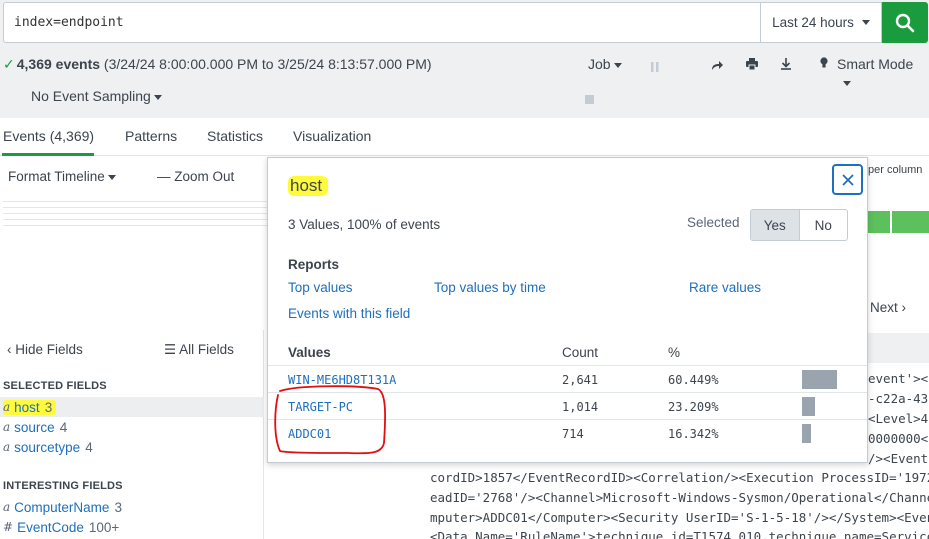 The image size is (929, 539). What do you see at coordinates (132, 427) in the screenshot?
I see `field-source: a source 4` at bounding box center [132, 427].